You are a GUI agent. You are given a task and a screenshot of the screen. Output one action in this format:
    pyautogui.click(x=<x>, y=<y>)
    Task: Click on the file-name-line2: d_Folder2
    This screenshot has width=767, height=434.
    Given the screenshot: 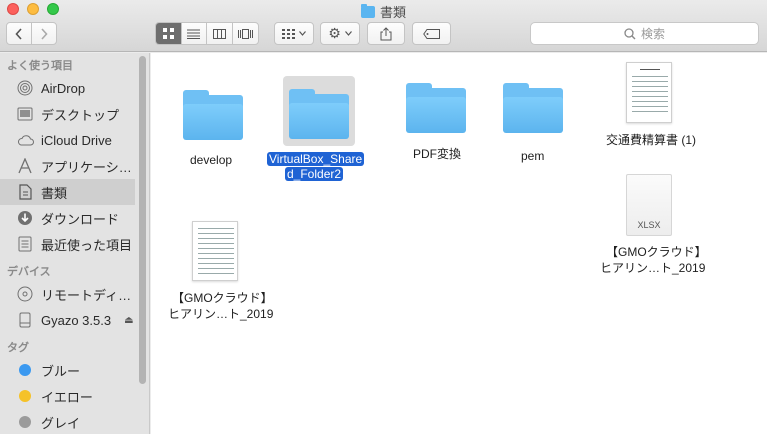 What is the action you would take?
    pyautogui.click(x=314, y=174)
    